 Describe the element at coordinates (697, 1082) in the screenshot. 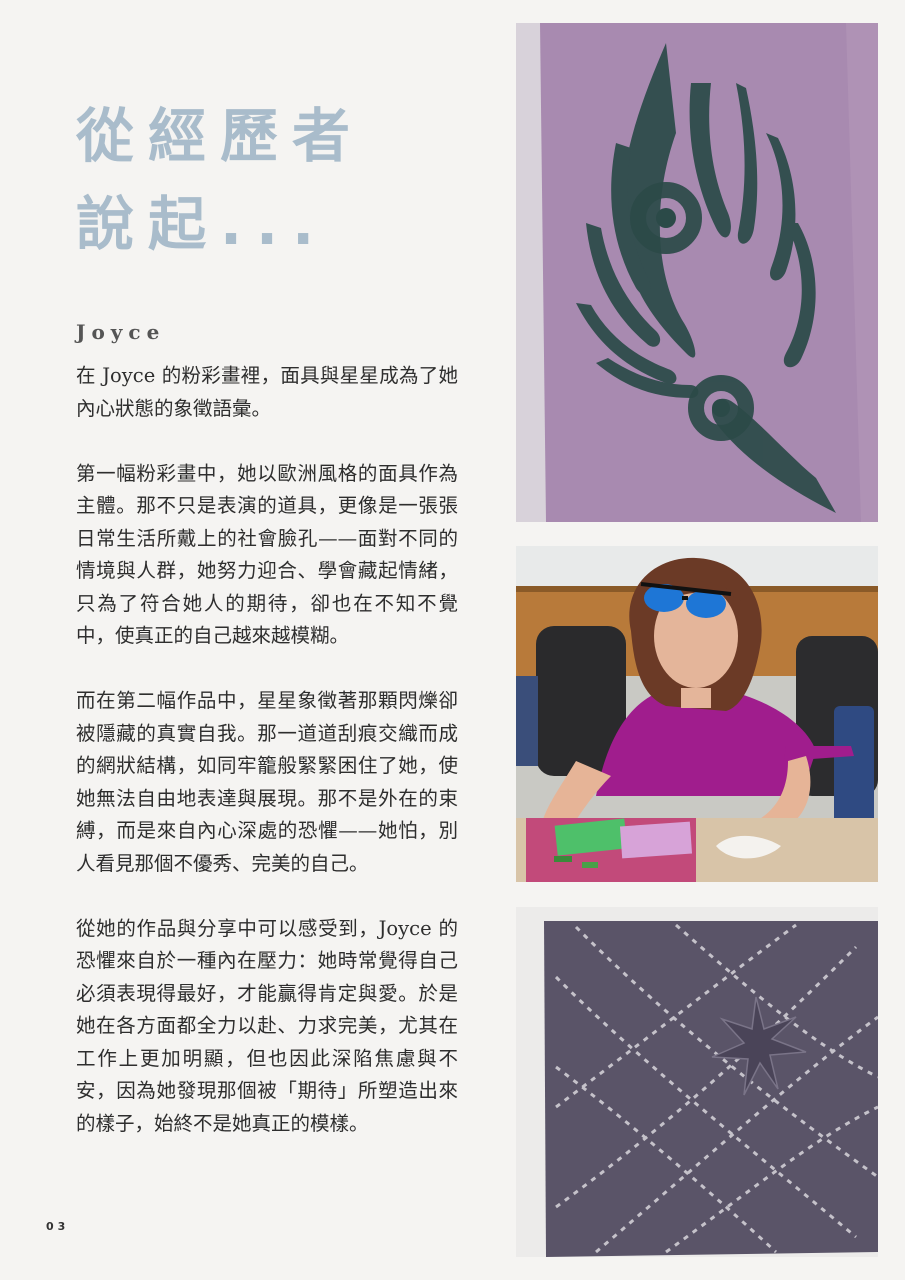

I see `star-artwork-photo` at that location.